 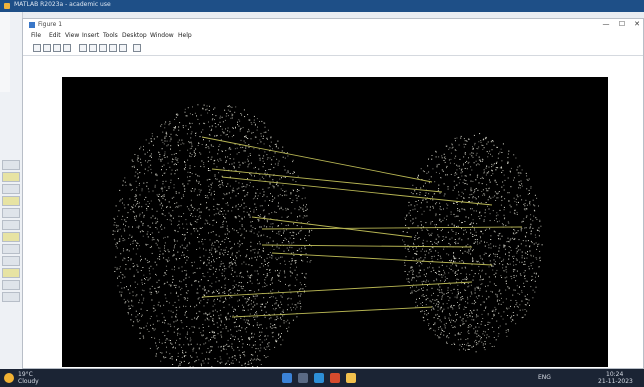 What do you see at coordinates (319, 378) in the screenshot?
I see `edge-icon` at bounding box center [319, 378].